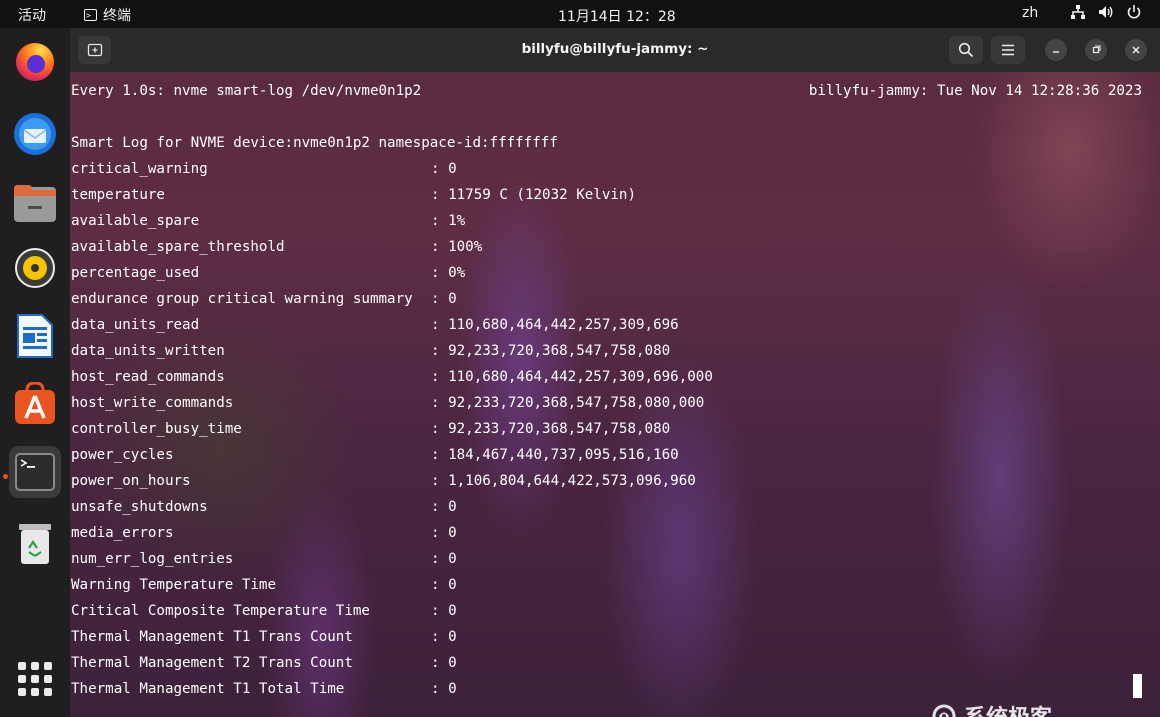 The height and width of the screenshot is (717, 1160). I want to click on minimize-button, so click(1056, 50).